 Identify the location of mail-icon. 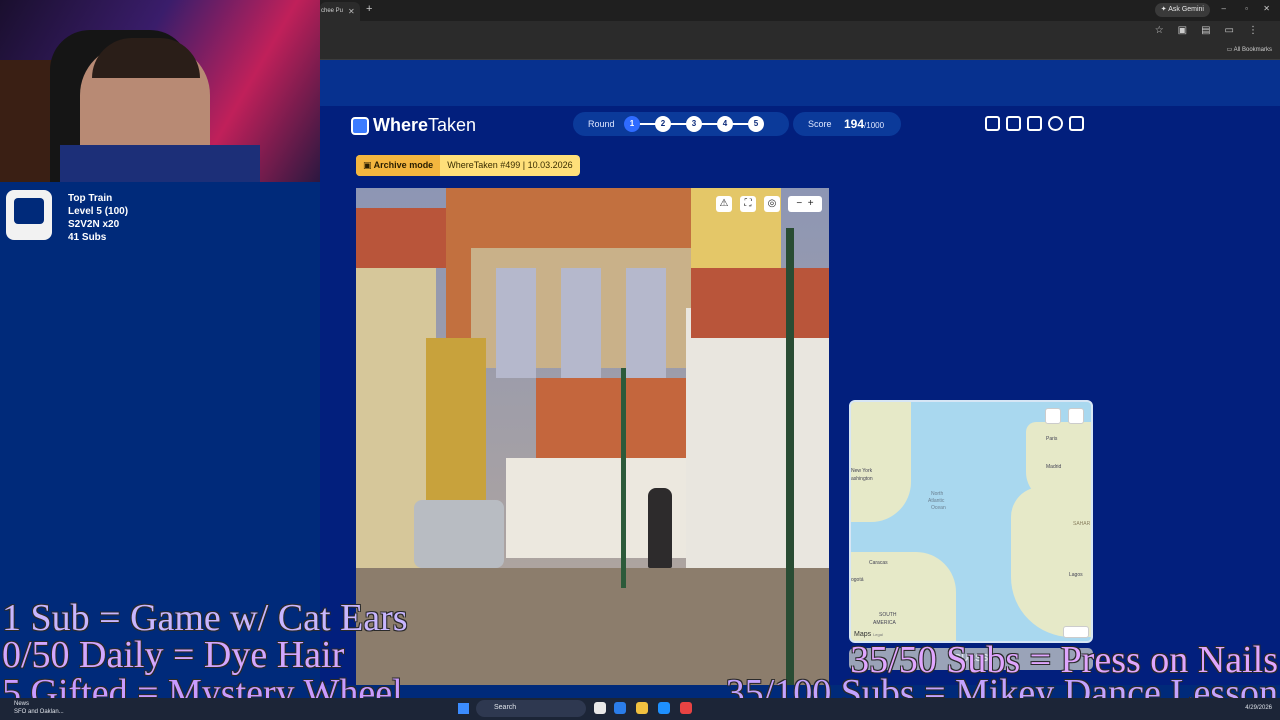
(664, 708).